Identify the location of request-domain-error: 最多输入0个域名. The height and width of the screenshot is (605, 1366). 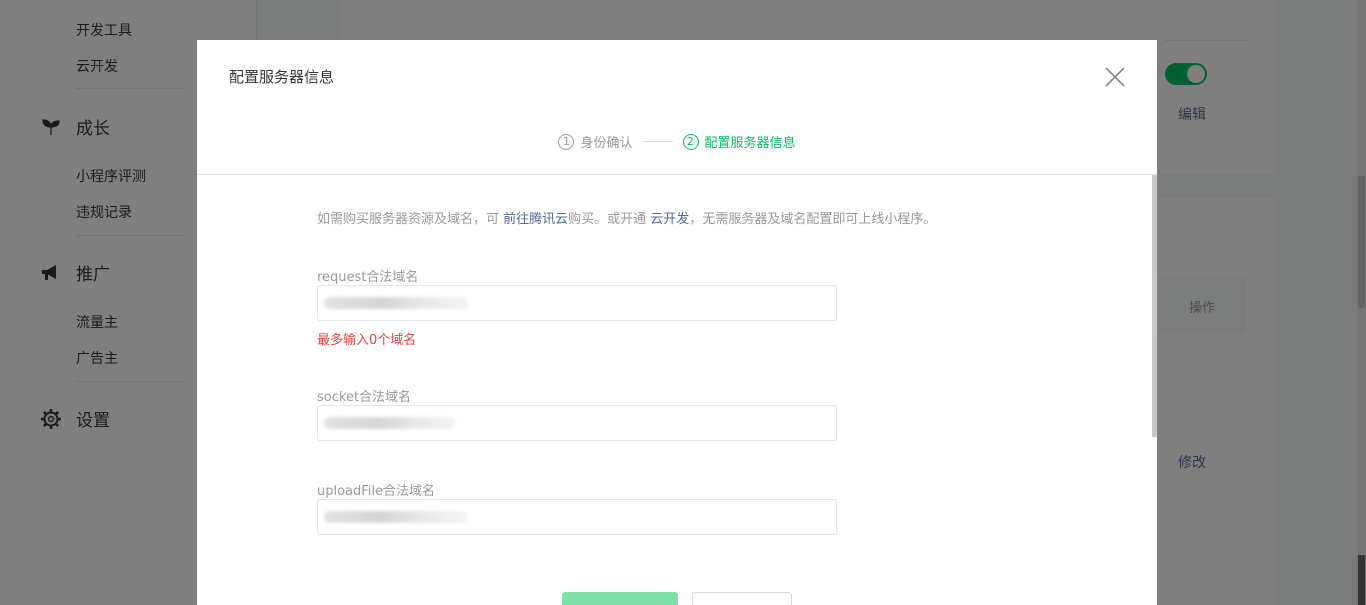
(367, 340).